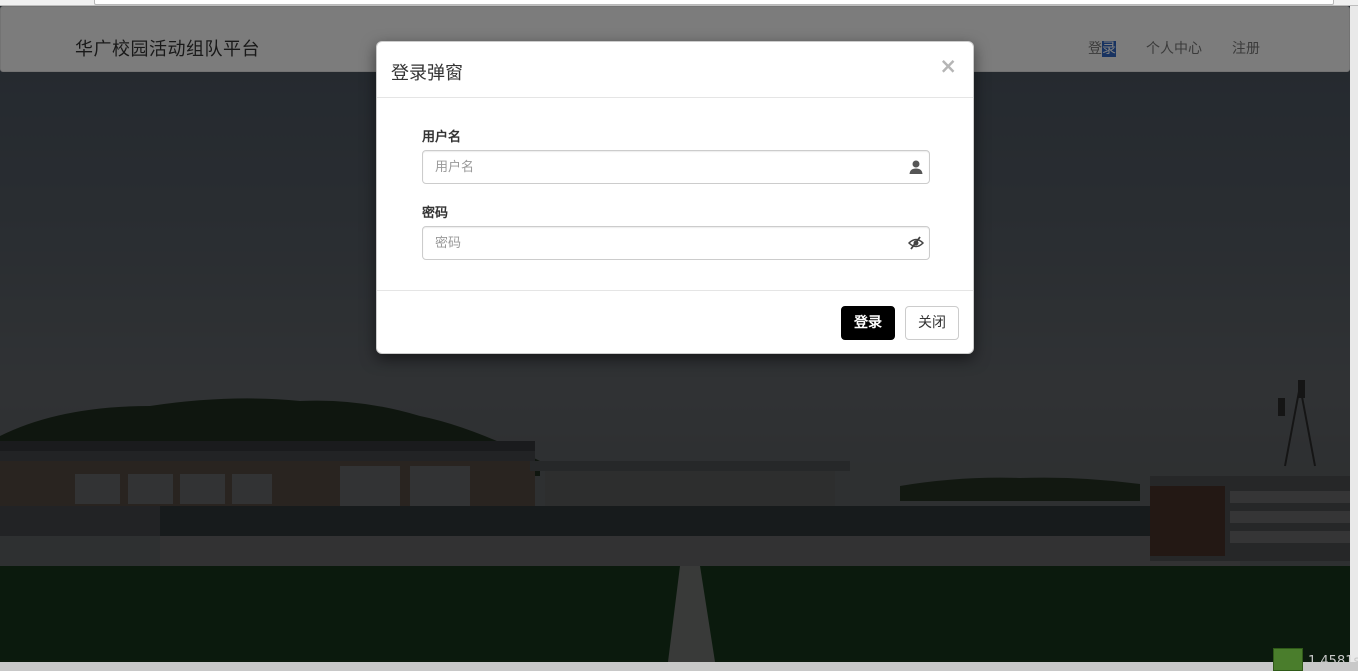 The image size is (1358, 671). I want to click on password-field-wrap, so click(676, 243).